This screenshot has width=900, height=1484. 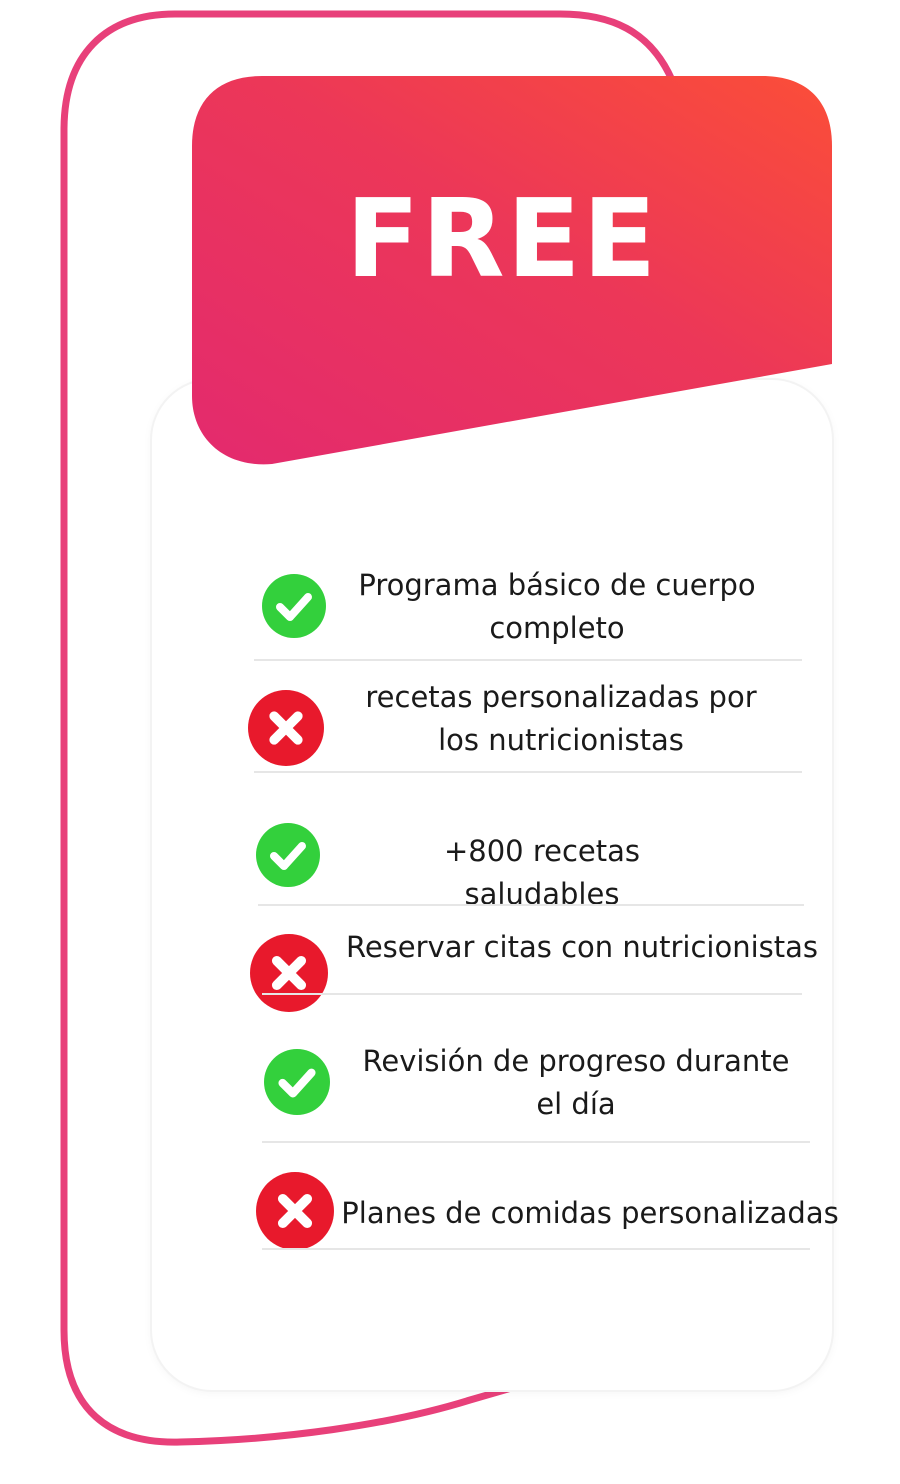 What do you see at coordinates (576, 1082) in the screenshot?
I see `feature-label: Revisión de progreso durante el día` at bounding box center [576, 1082].